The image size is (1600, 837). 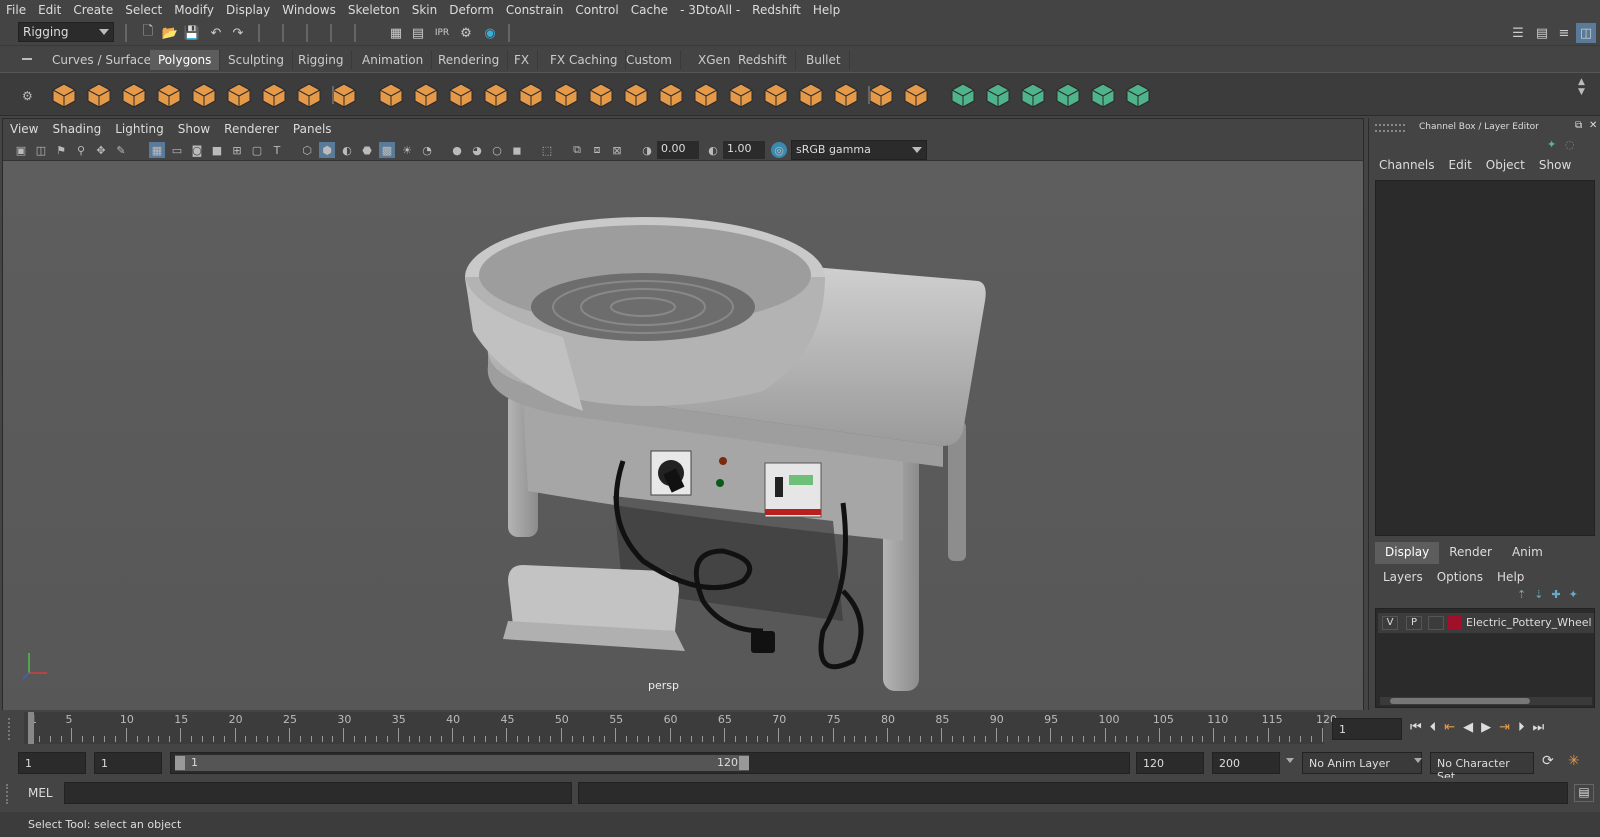 I want to click on menu-skin: Skin, so click(x=425, y=10).